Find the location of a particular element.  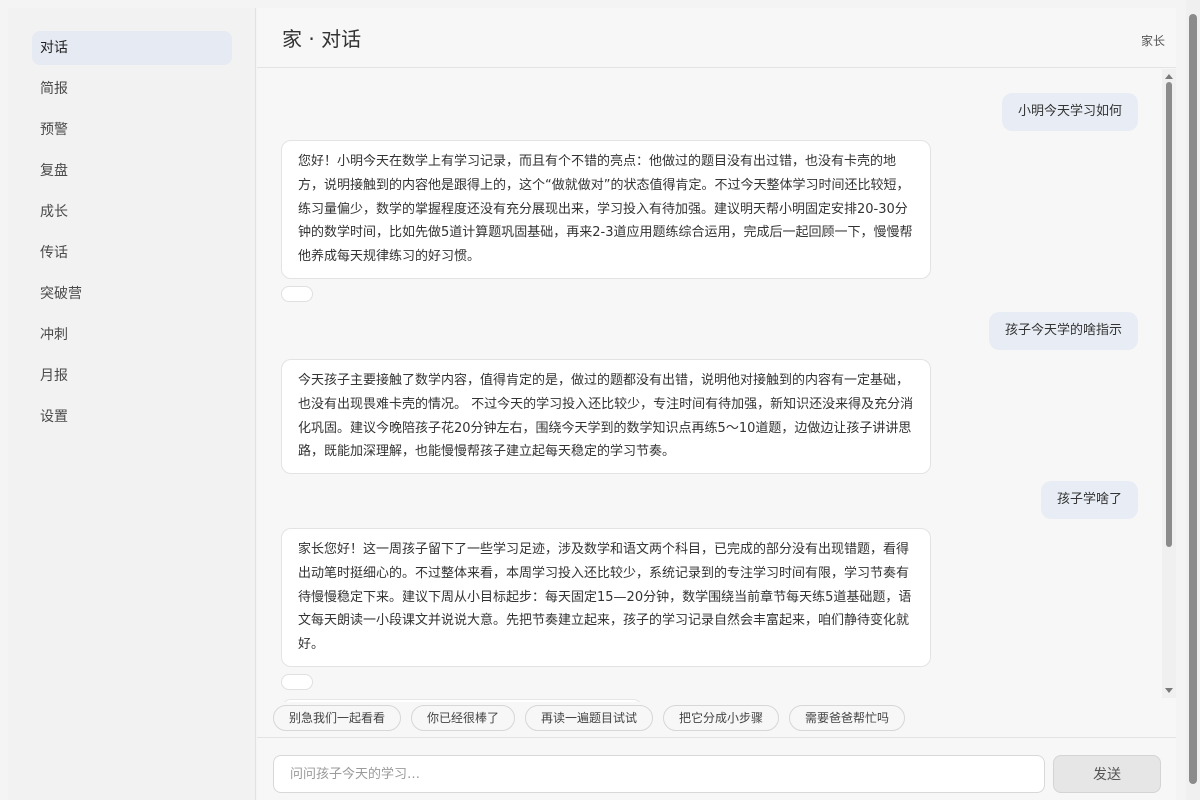

sidebar-item-growth: 成长 is located at coordinates (132, 212).